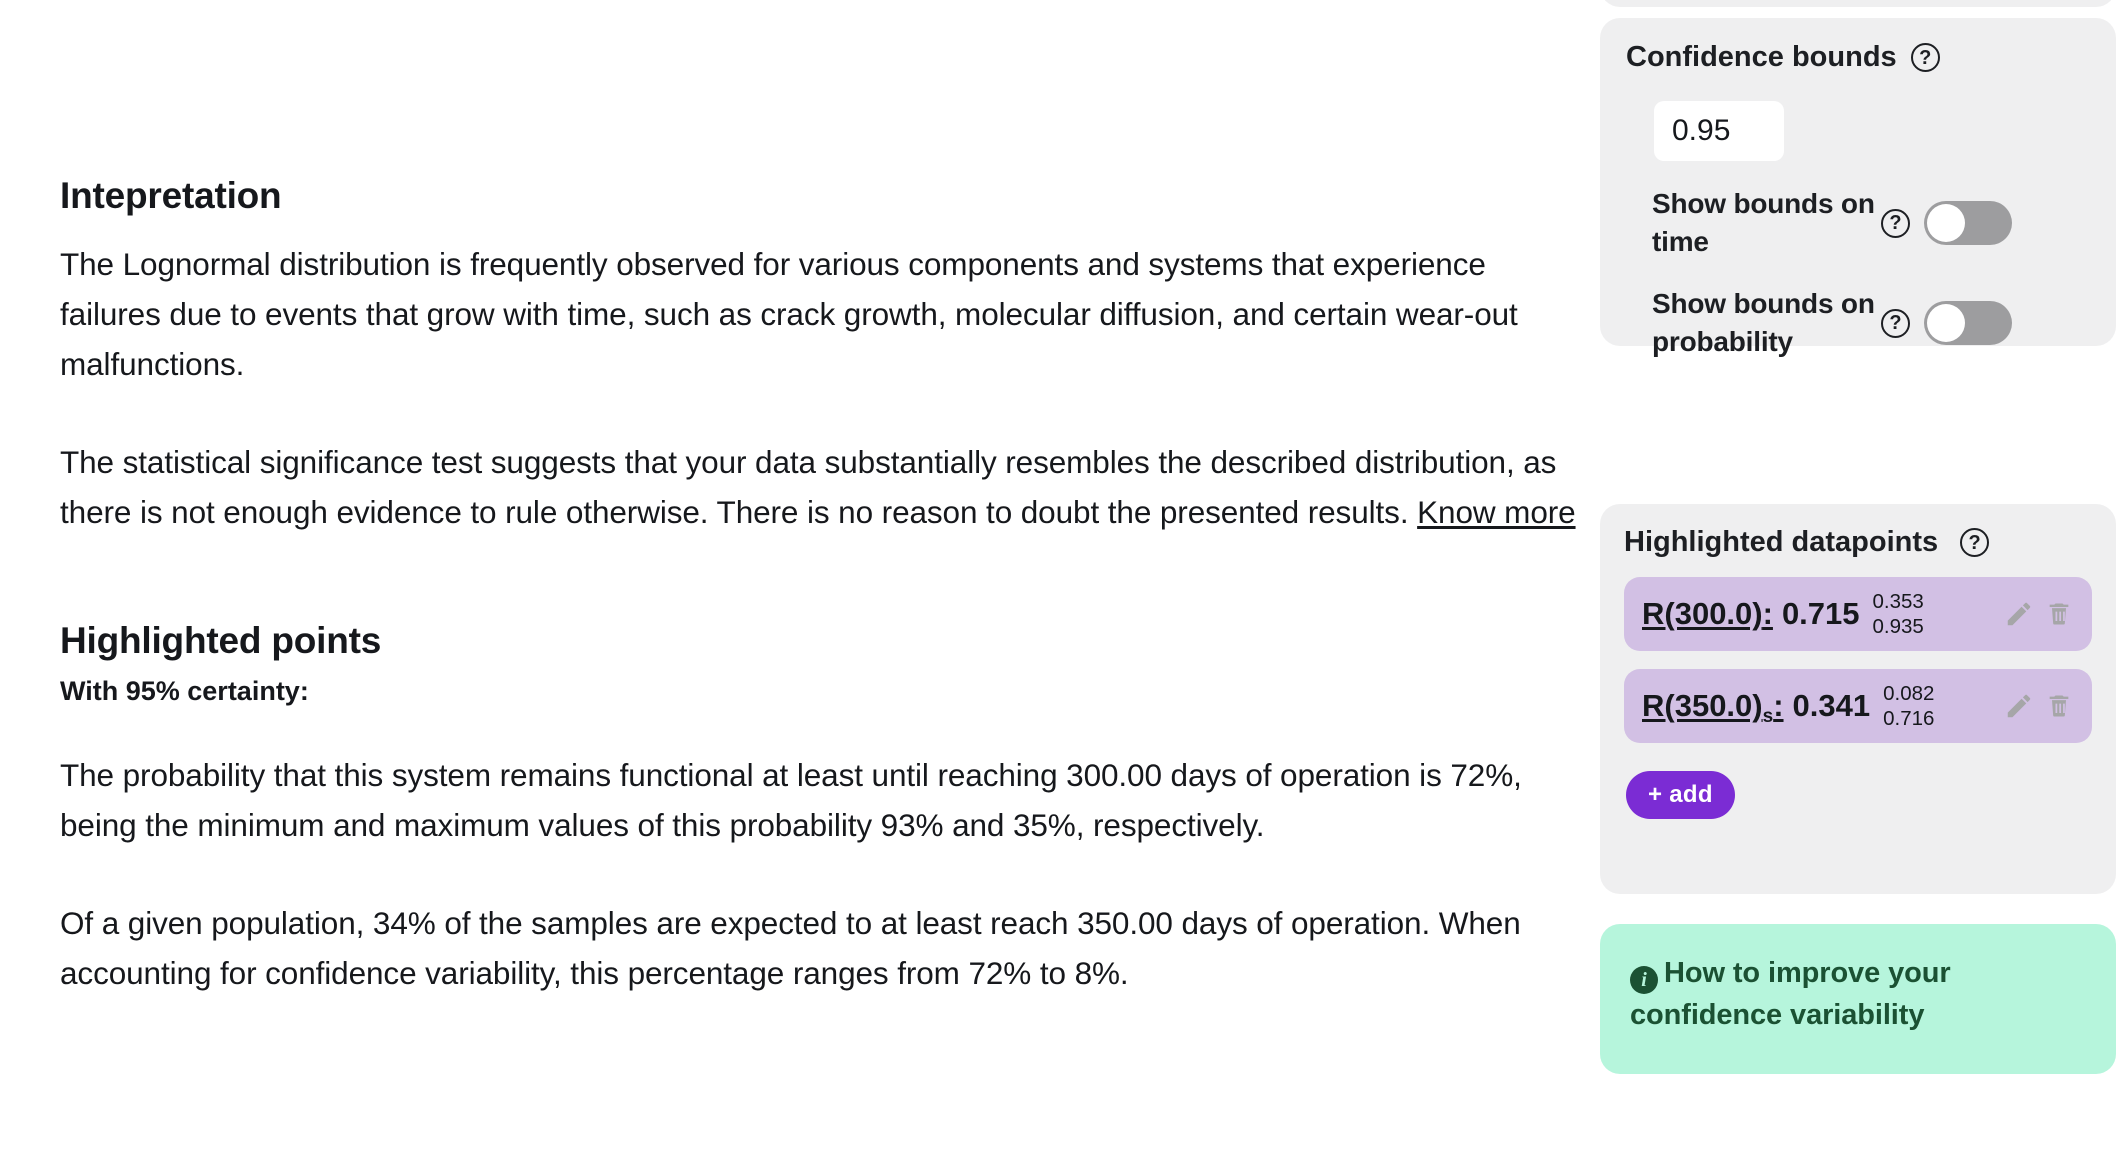 The height and width of the screenshot is (1170, 2126). Describe the element at coordinates (1702, 613) in the screenshot. I see `datapoint-label-base: R(300.0)` at that location.